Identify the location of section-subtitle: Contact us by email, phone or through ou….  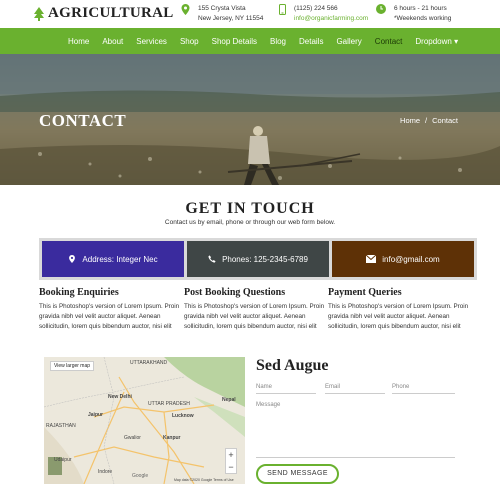
(250, 222).